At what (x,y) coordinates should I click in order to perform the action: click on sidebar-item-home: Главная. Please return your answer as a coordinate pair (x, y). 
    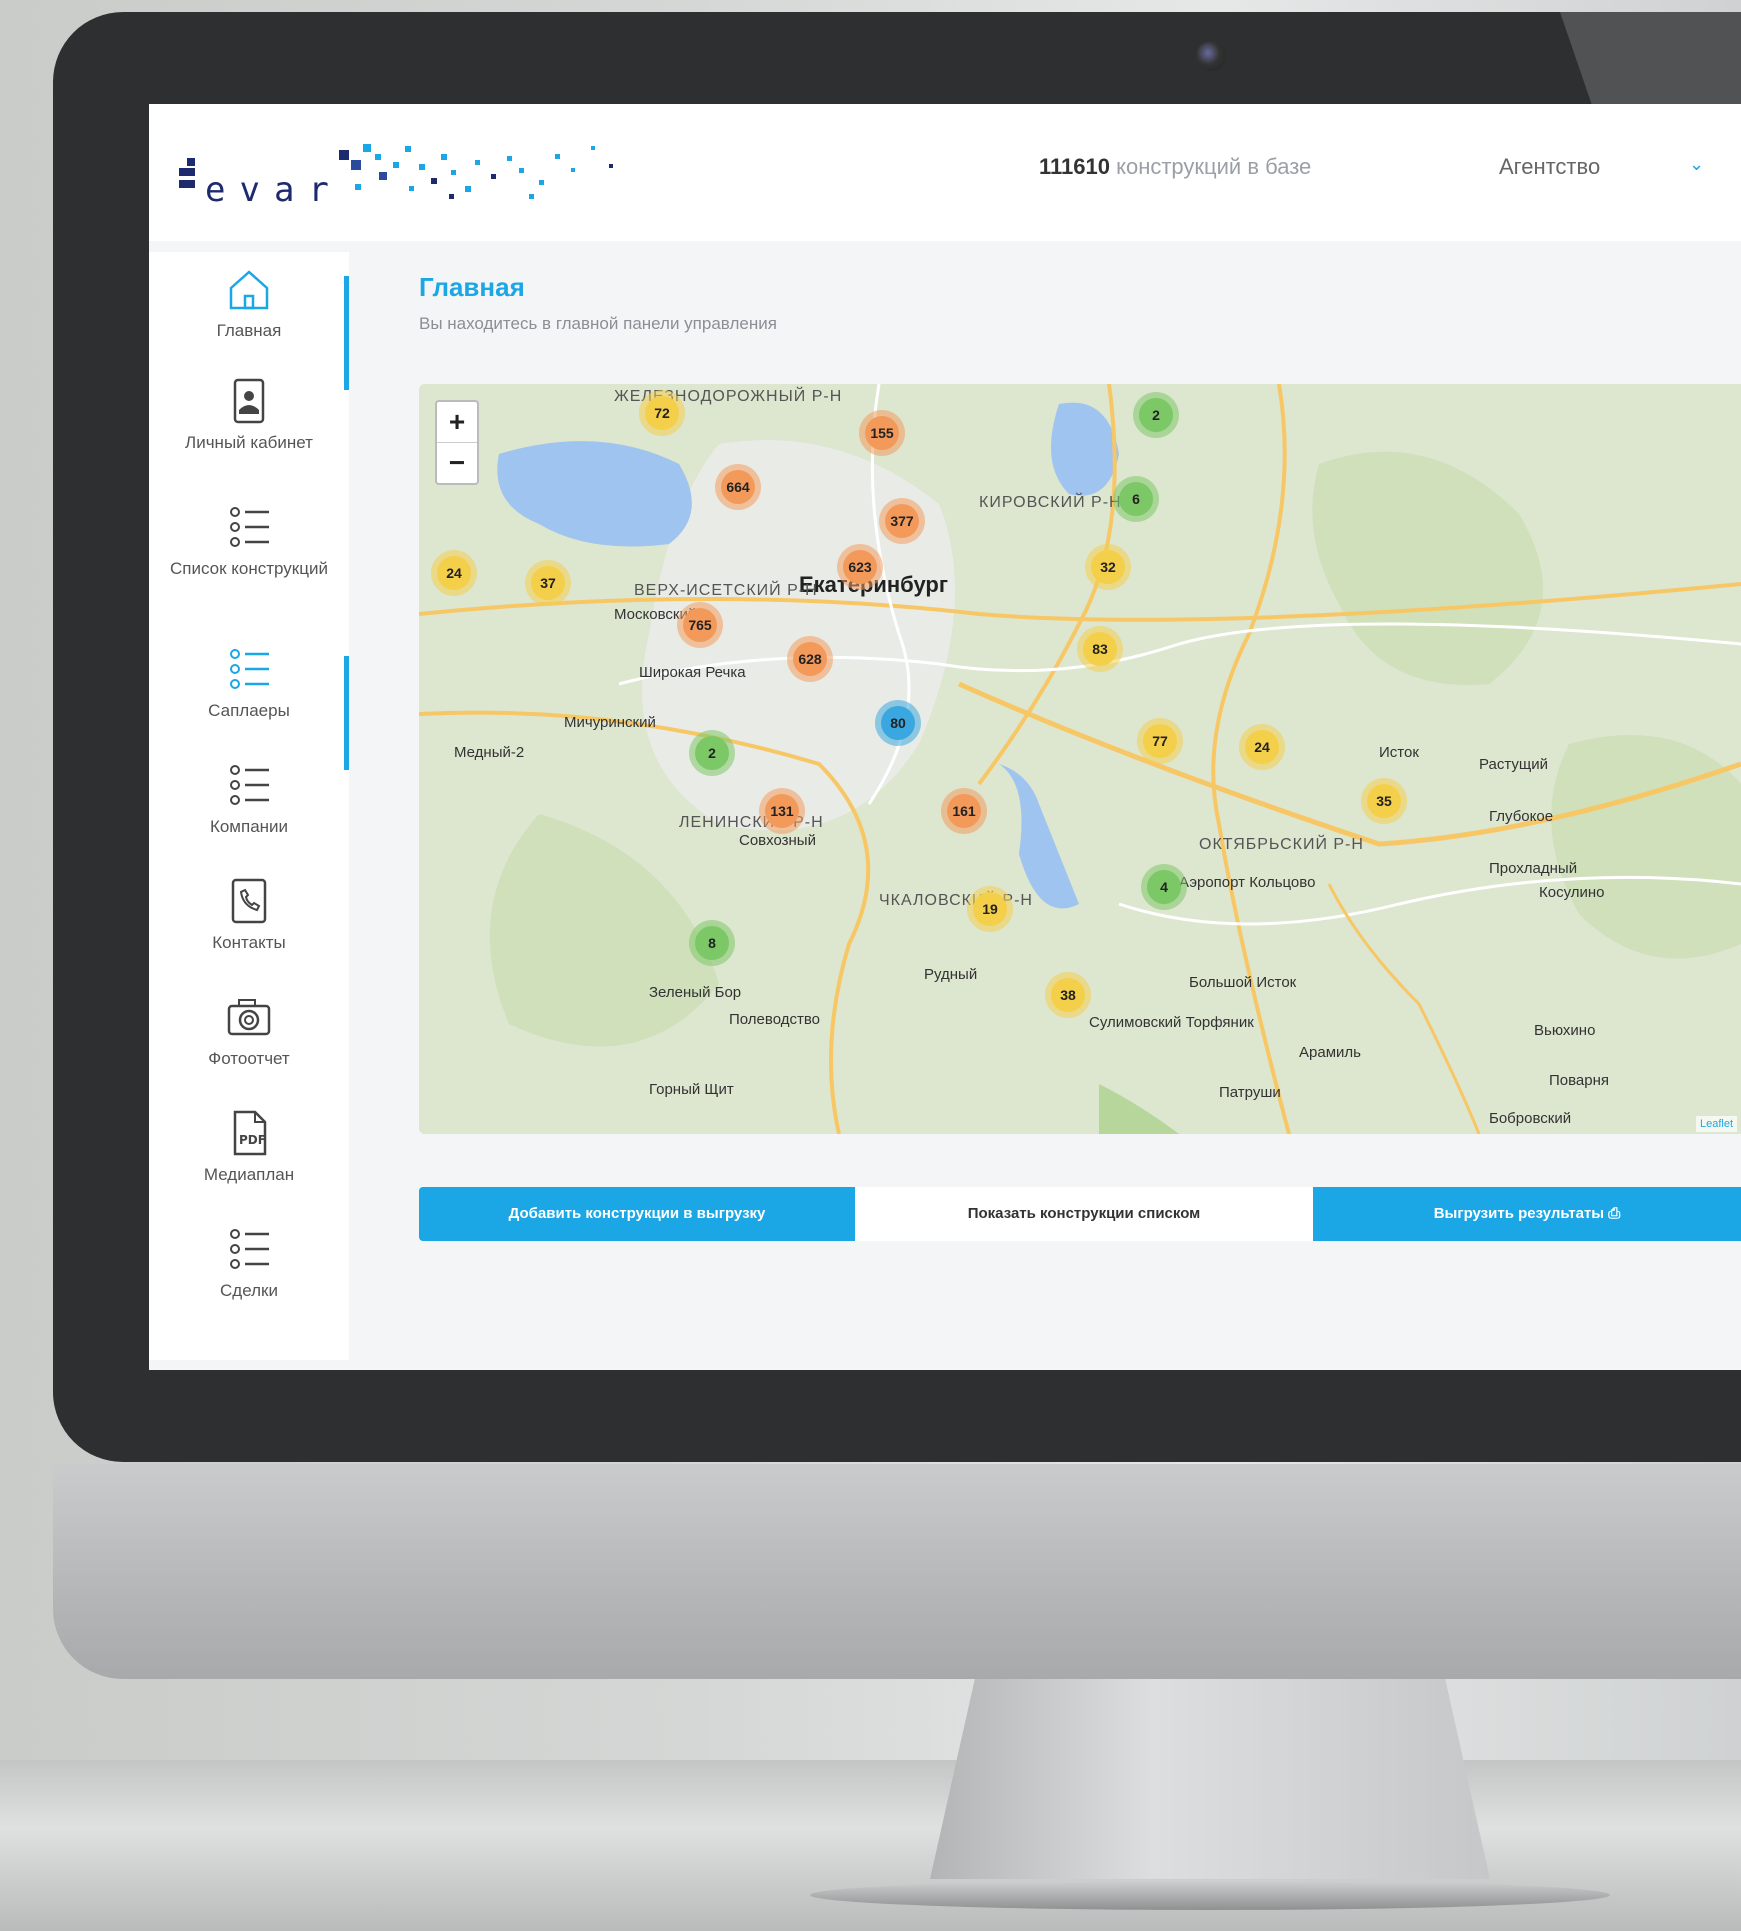
    Looking at the image, I should click on (249, 327).